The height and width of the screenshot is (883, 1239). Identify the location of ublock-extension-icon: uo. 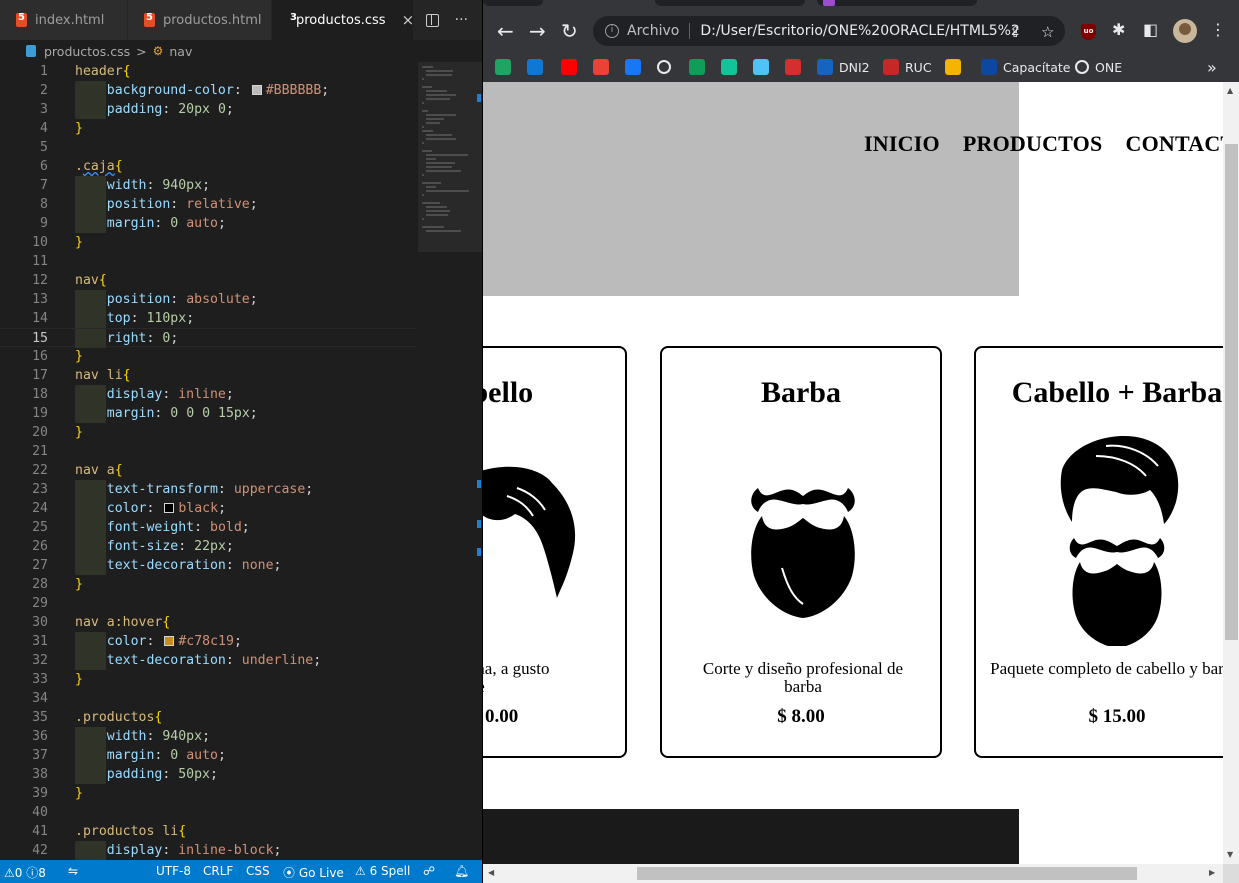
(1088, 32).